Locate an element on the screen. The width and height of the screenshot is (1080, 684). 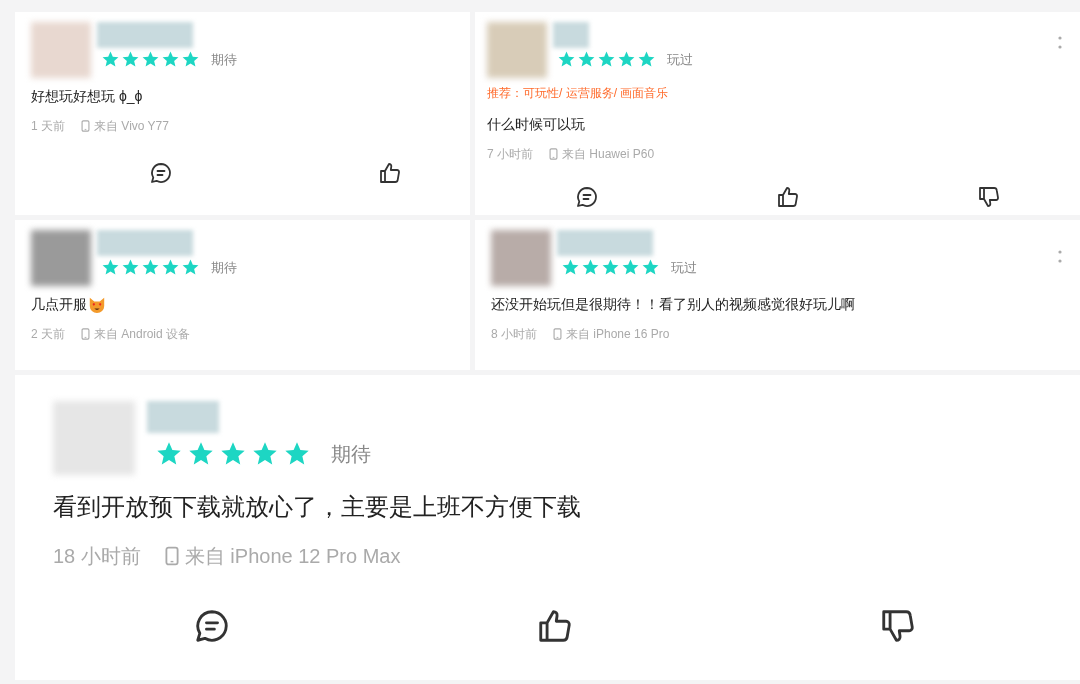
review-text: 好想玩好想玩 ϕ_ϕ is located at coordinates (87, 96).